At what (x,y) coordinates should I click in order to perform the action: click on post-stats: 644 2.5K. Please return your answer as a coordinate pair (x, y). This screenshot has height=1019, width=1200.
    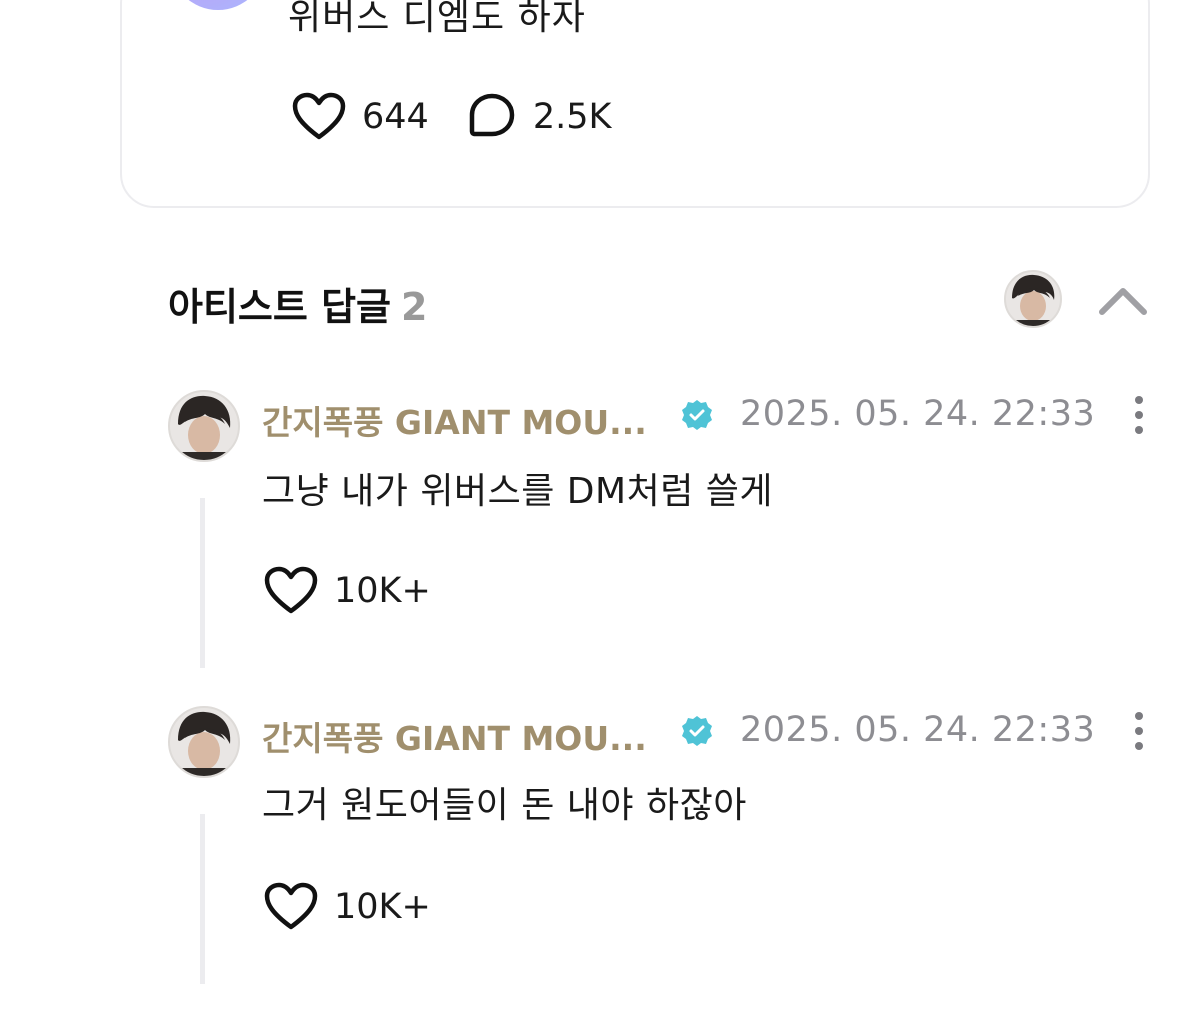
    Looking at the image, I should click on (451, 117).